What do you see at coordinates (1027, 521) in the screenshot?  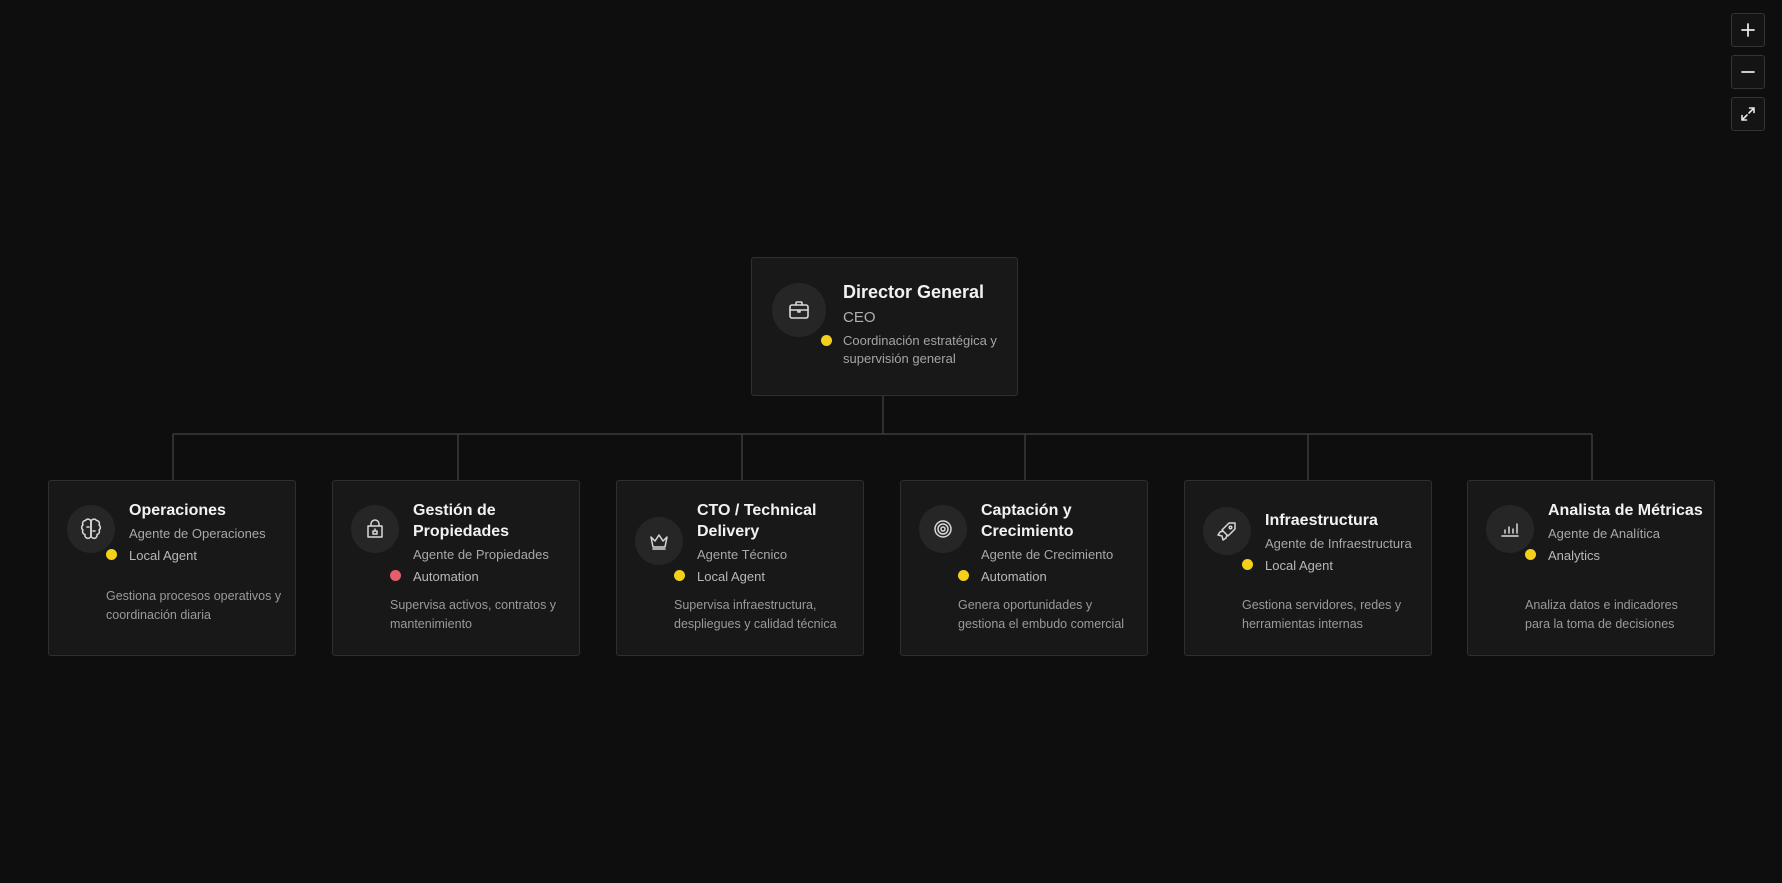 I see `node-name: Captación y Crecimiento` at bounding box center [1027, 521].